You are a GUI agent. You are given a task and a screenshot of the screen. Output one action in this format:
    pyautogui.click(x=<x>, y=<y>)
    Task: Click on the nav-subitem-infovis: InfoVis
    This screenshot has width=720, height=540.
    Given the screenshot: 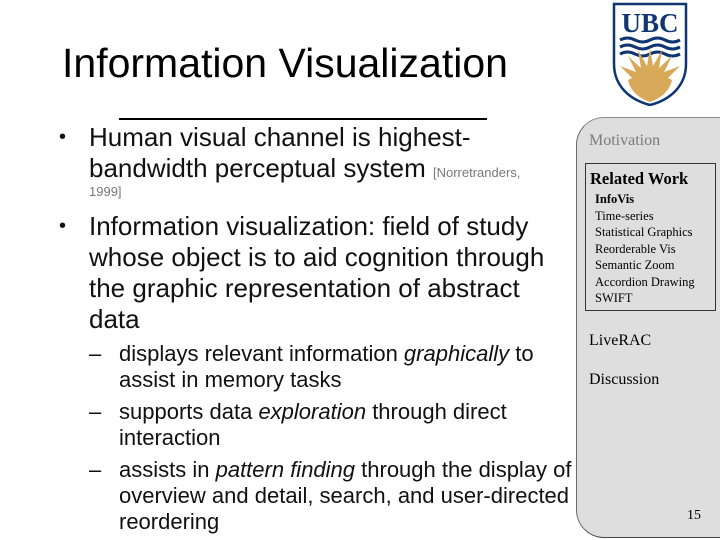 What is the action you would take?
    pyautogui.click(x=614, y=199)
    